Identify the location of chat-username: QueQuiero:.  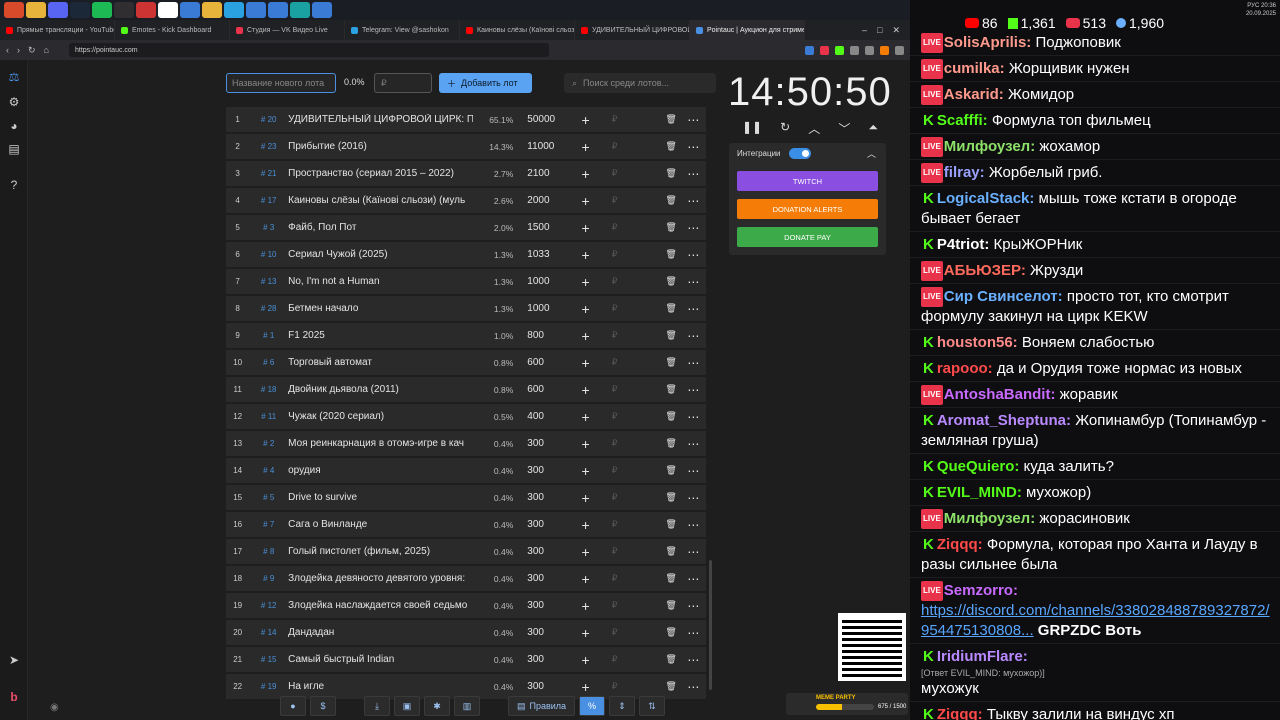
(978, 466).